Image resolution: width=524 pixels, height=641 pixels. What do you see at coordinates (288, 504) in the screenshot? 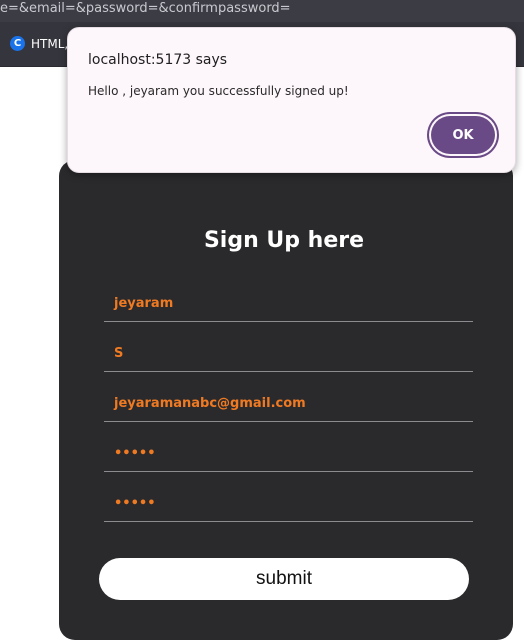
I see `confirm-password-field: •••••` at bounding box center [288, 504].